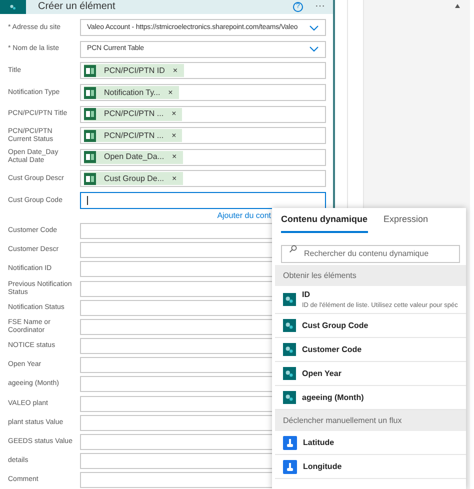 The width and height of the screenshot is (474, 489). I want to click on input-field: Notification Ty... ×, so click(203, 93).